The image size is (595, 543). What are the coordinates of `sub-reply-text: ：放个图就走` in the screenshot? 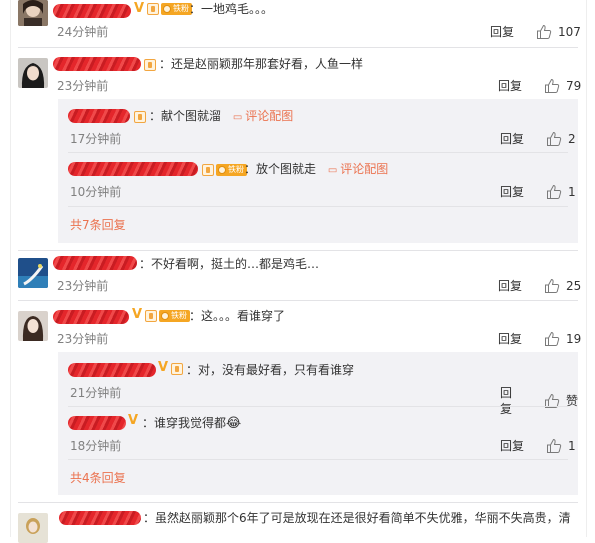 It's located at (280, 169).